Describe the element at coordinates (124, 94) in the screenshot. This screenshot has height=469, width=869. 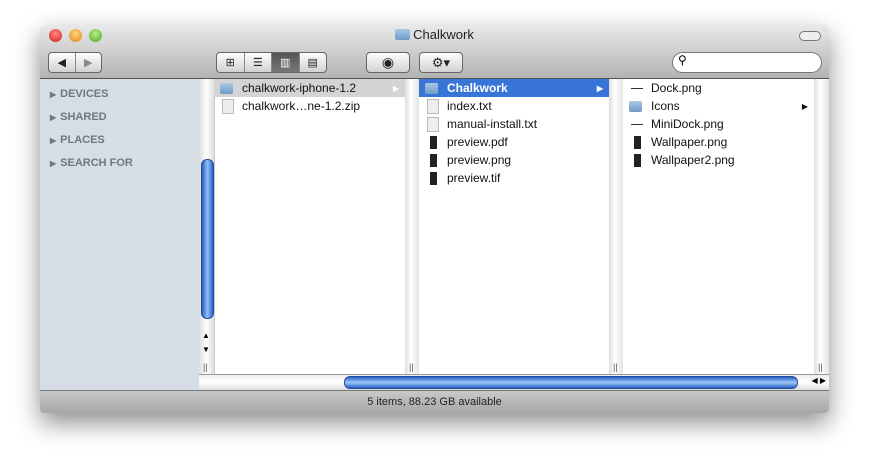
I see `sidebar-section-devices: ▶ DEVICES` at that location.